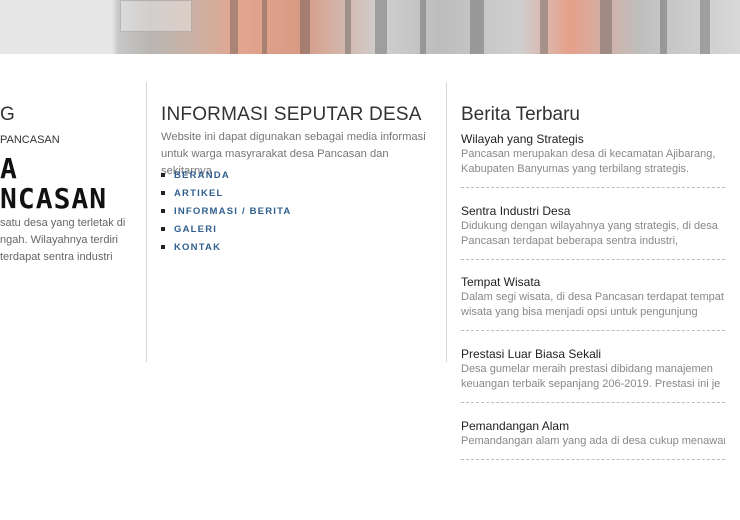 The image size is (740, 520). I want to click on nav-item-artikel: ARTIKEL, so click(226, 193).